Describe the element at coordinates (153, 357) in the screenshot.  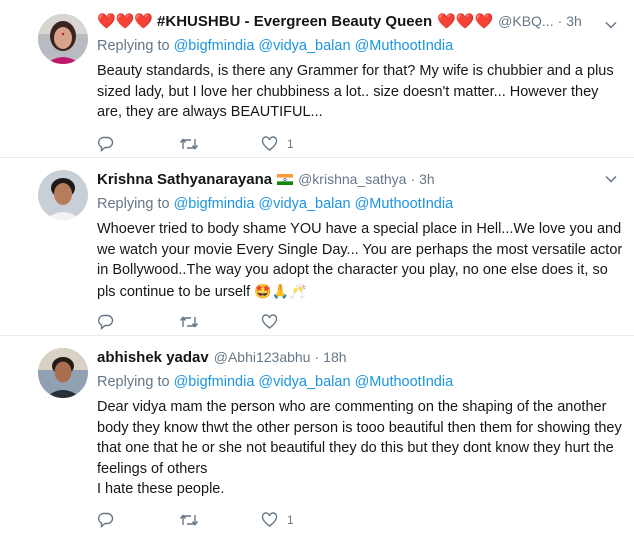
I see `display-name: abhishek yadav` at that location.